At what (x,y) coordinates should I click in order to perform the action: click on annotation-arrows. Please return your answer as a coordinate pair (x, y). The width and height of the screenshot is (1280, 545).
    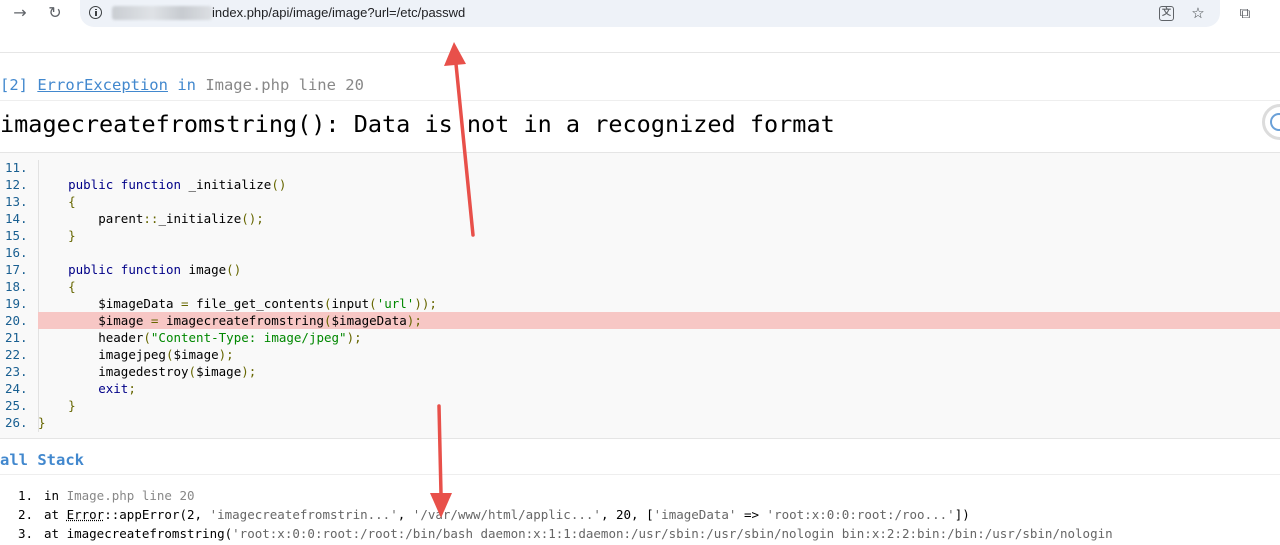
    Looking at the image, I should click on (452, 280).